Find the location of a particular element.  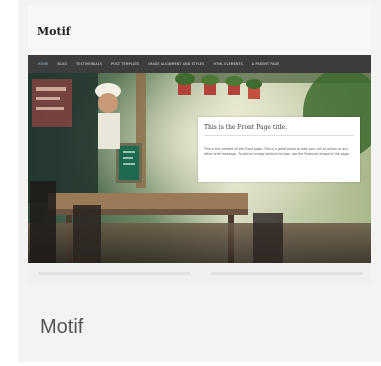

nav-item-parent-page: A PARENT PAGE is located at coordinates (265, 64).